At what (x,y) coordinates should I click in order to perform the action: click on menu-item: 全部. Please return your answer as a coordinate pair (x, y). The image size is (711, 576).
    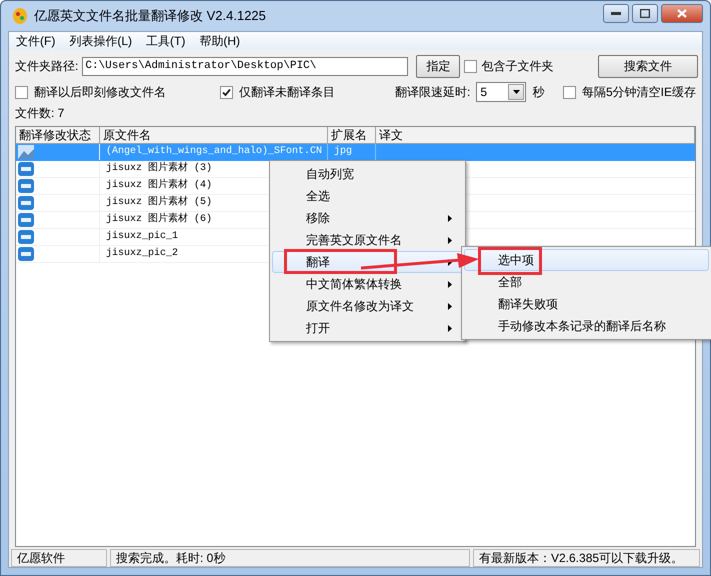
    Looking at the image, I should click on (586, 282).